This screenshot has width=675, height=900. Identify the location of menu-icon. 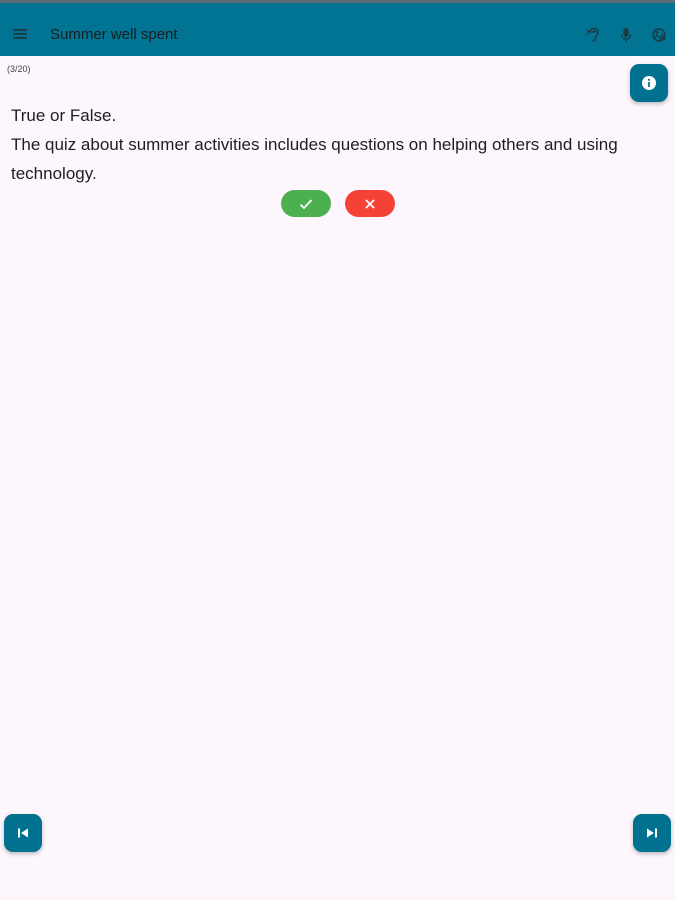
(20, 34).